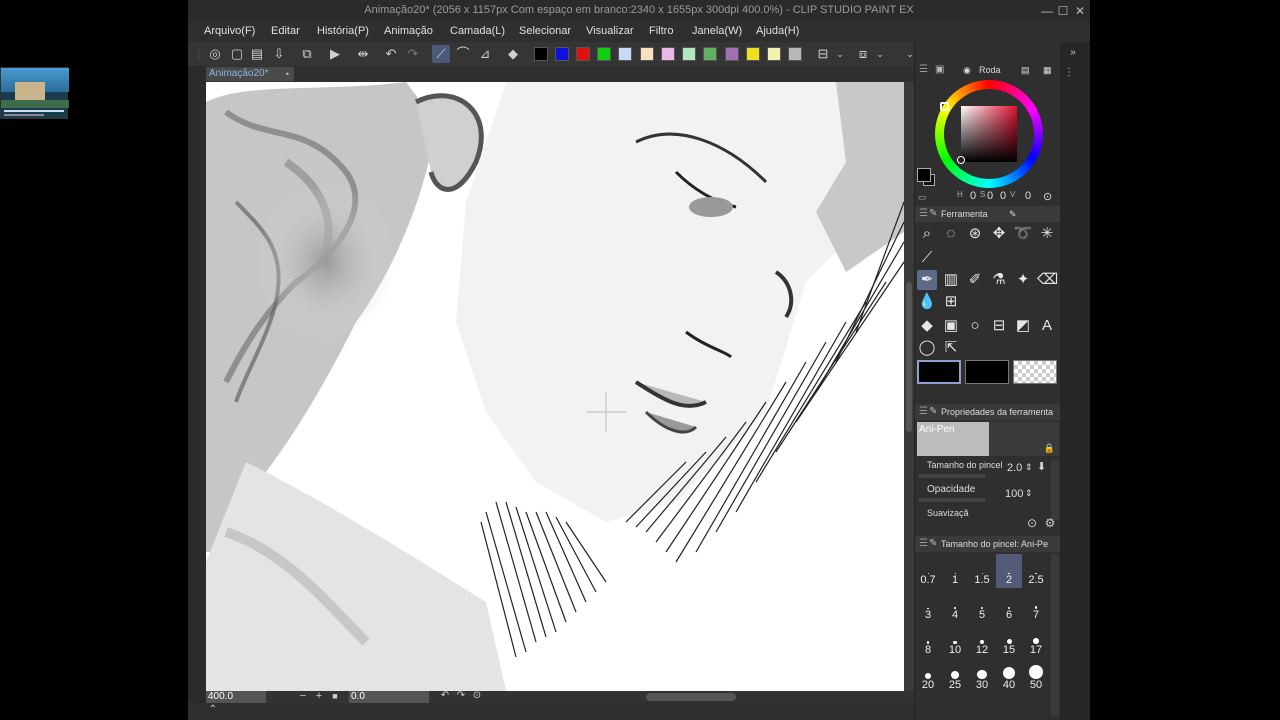 The width and height of the screenshot is (1280, 720). Describe the element at coordinates (545, 31) in the screenshot. I see `menu-selecionar: Selecionar` at that location.